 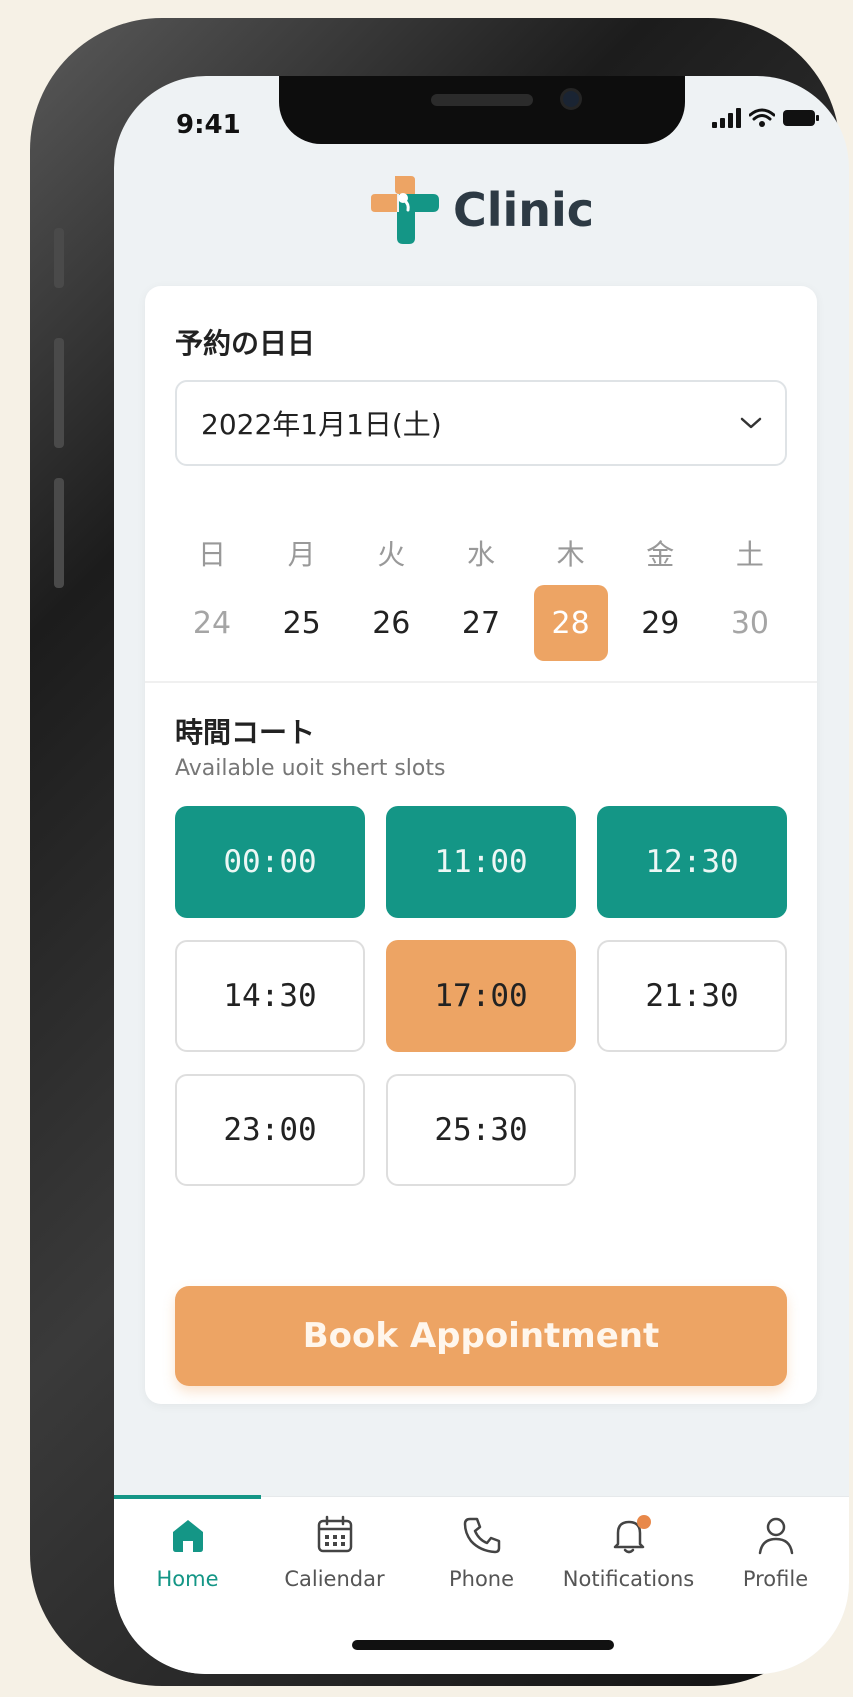 I want to click on time-slot: 23:00, so click(x=270, y=1130).